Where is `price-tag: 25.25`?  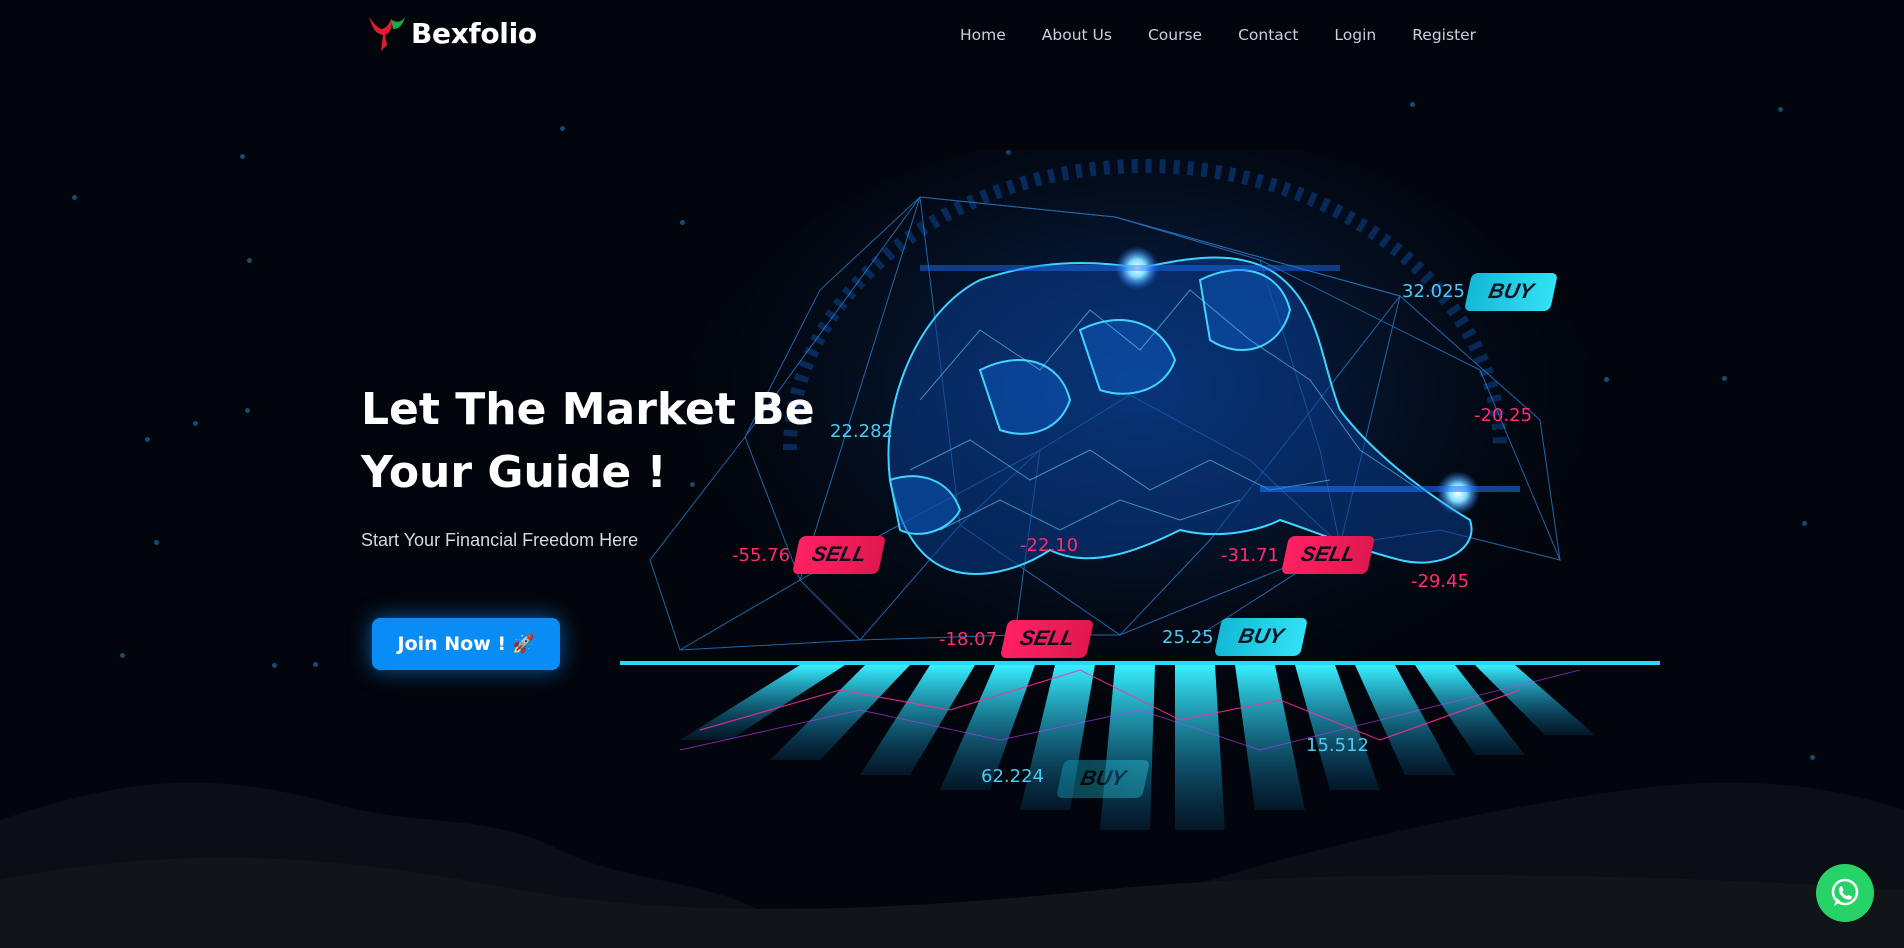
price-tag: 25.25 is located at coordinates (1188, 637).